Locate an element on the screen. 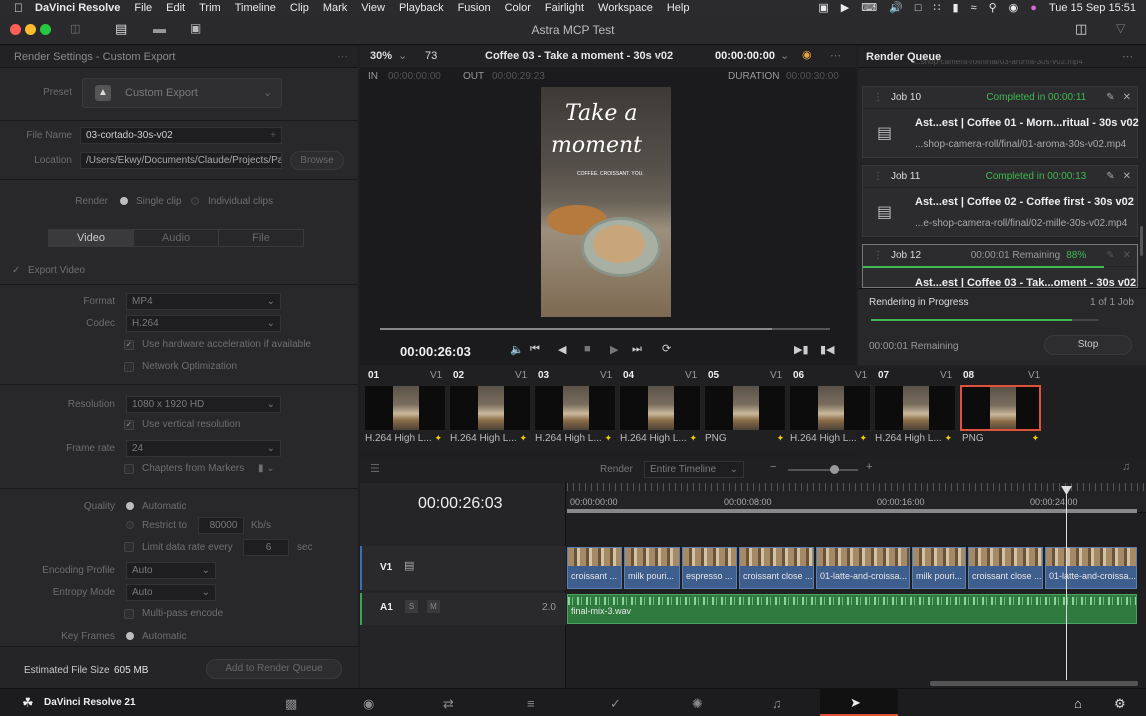 The width and height of the screenshot is (1146, 716). menu-trim: Trim is located at coordinates (210, 8).